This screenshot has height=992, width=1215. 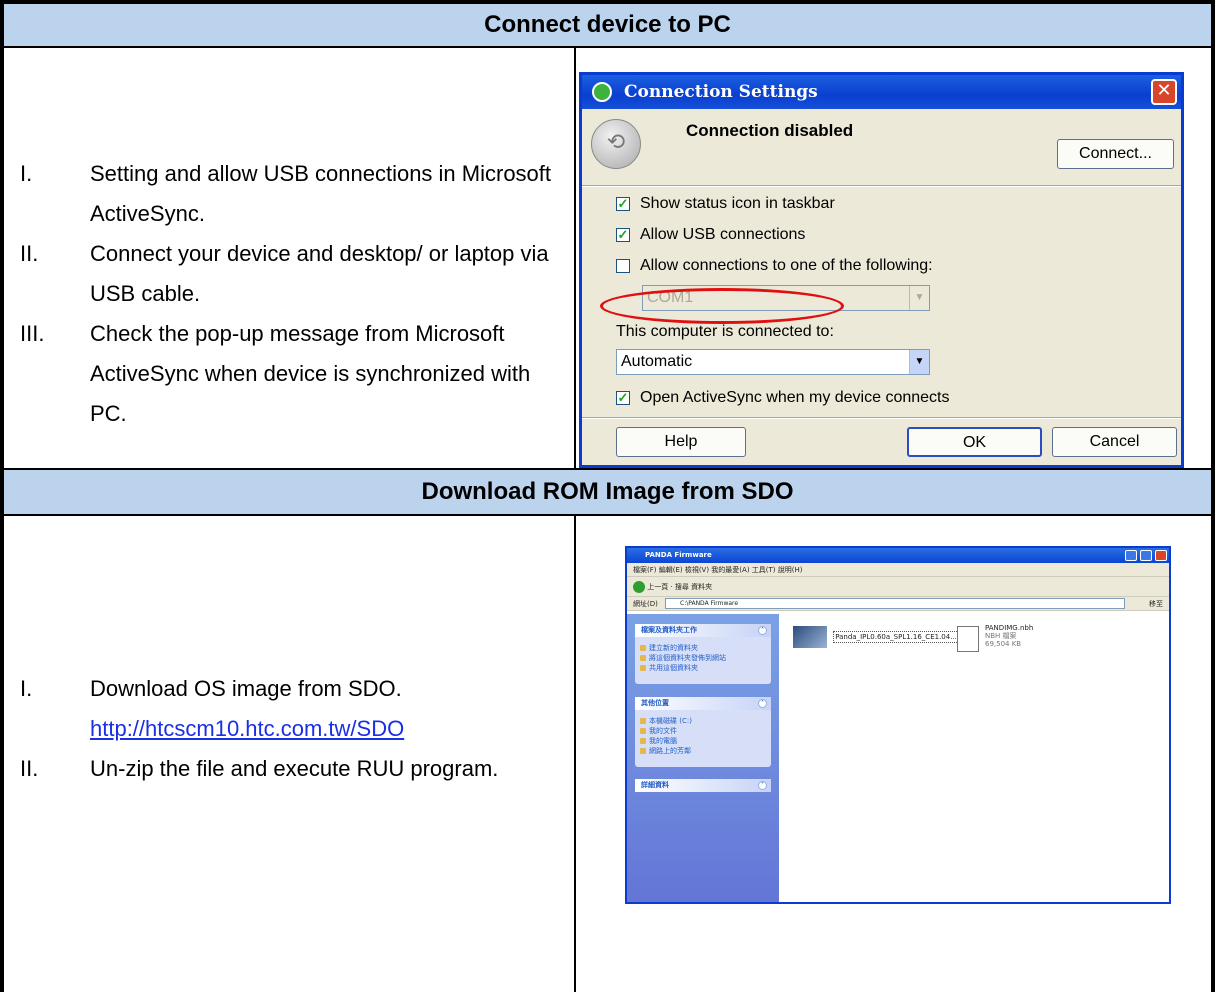 What do you see at coordinates (1161, 555) in the screenshot?
I see `close-icon` at bounding box center [1161, 555].